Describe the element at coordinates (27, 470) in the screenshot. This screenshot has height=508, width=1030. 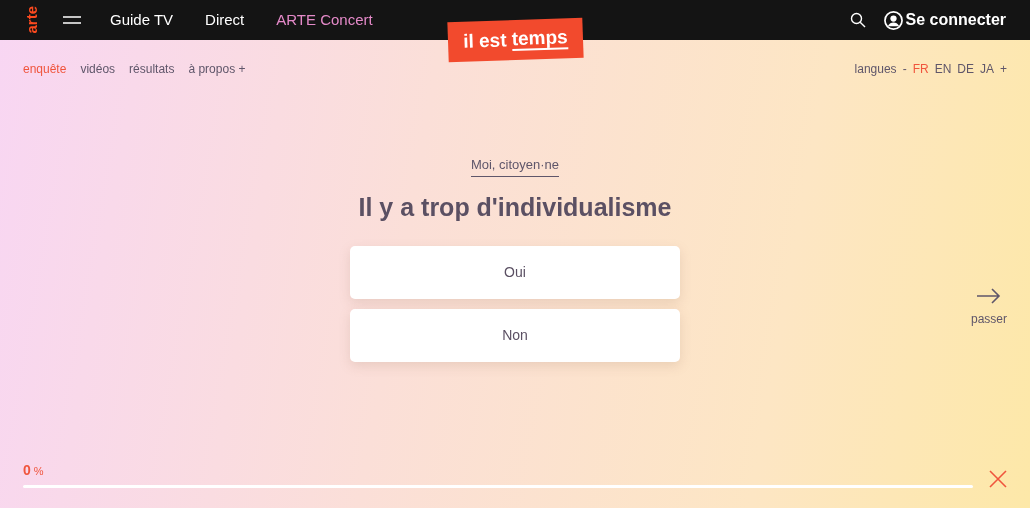
I see `progress-value: 0` at that location.